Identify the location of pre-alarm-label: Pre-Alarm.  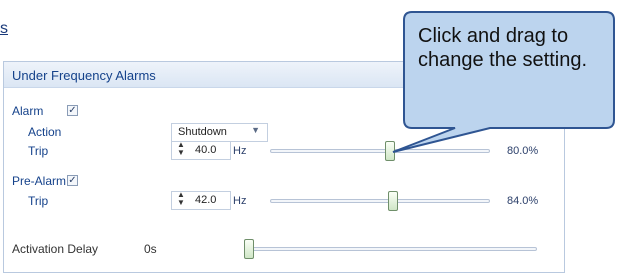
(39, 181).